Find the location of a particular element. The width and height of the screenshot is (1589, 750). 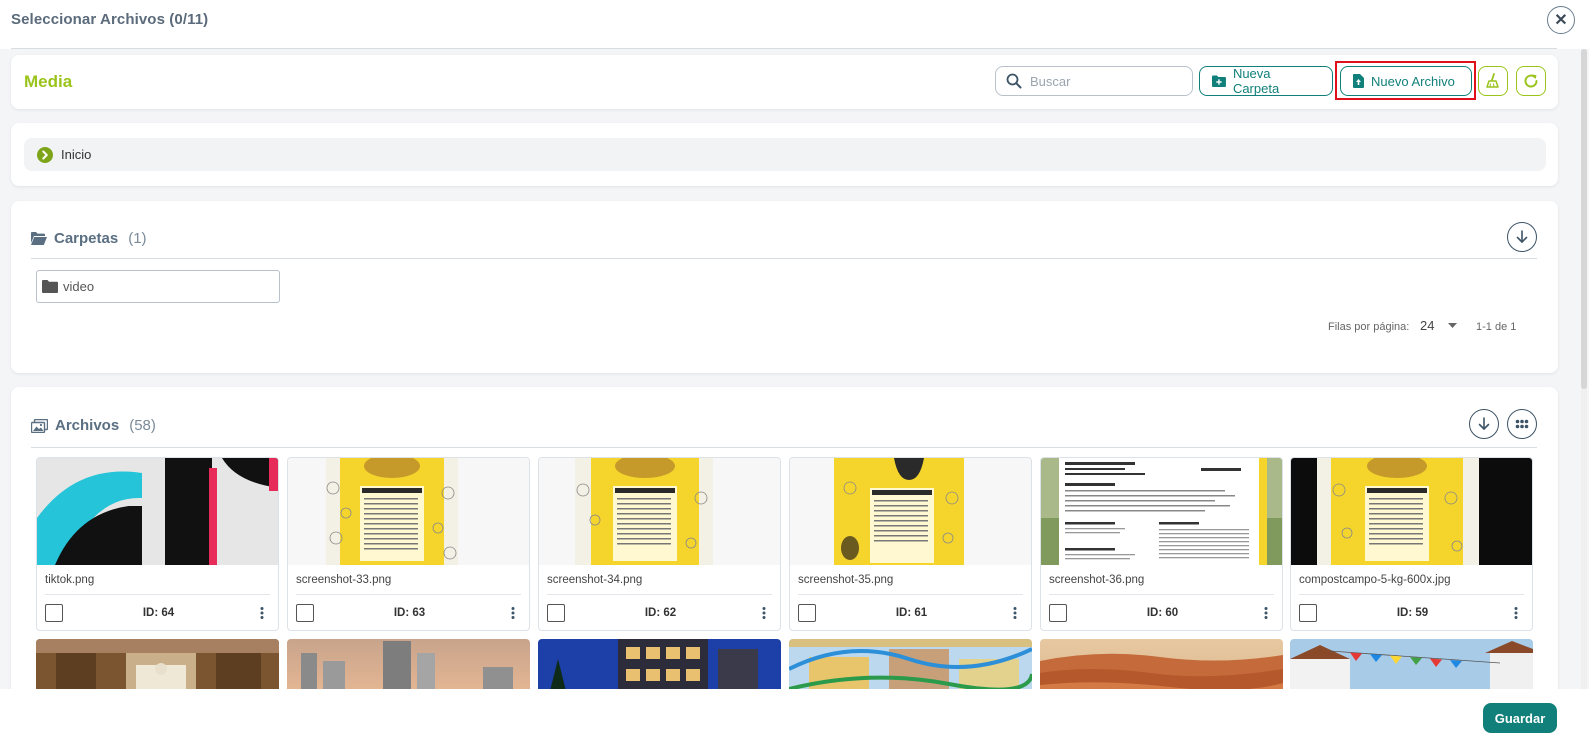

file-name: screenshot-35.png is located at coordinates (846, 580).